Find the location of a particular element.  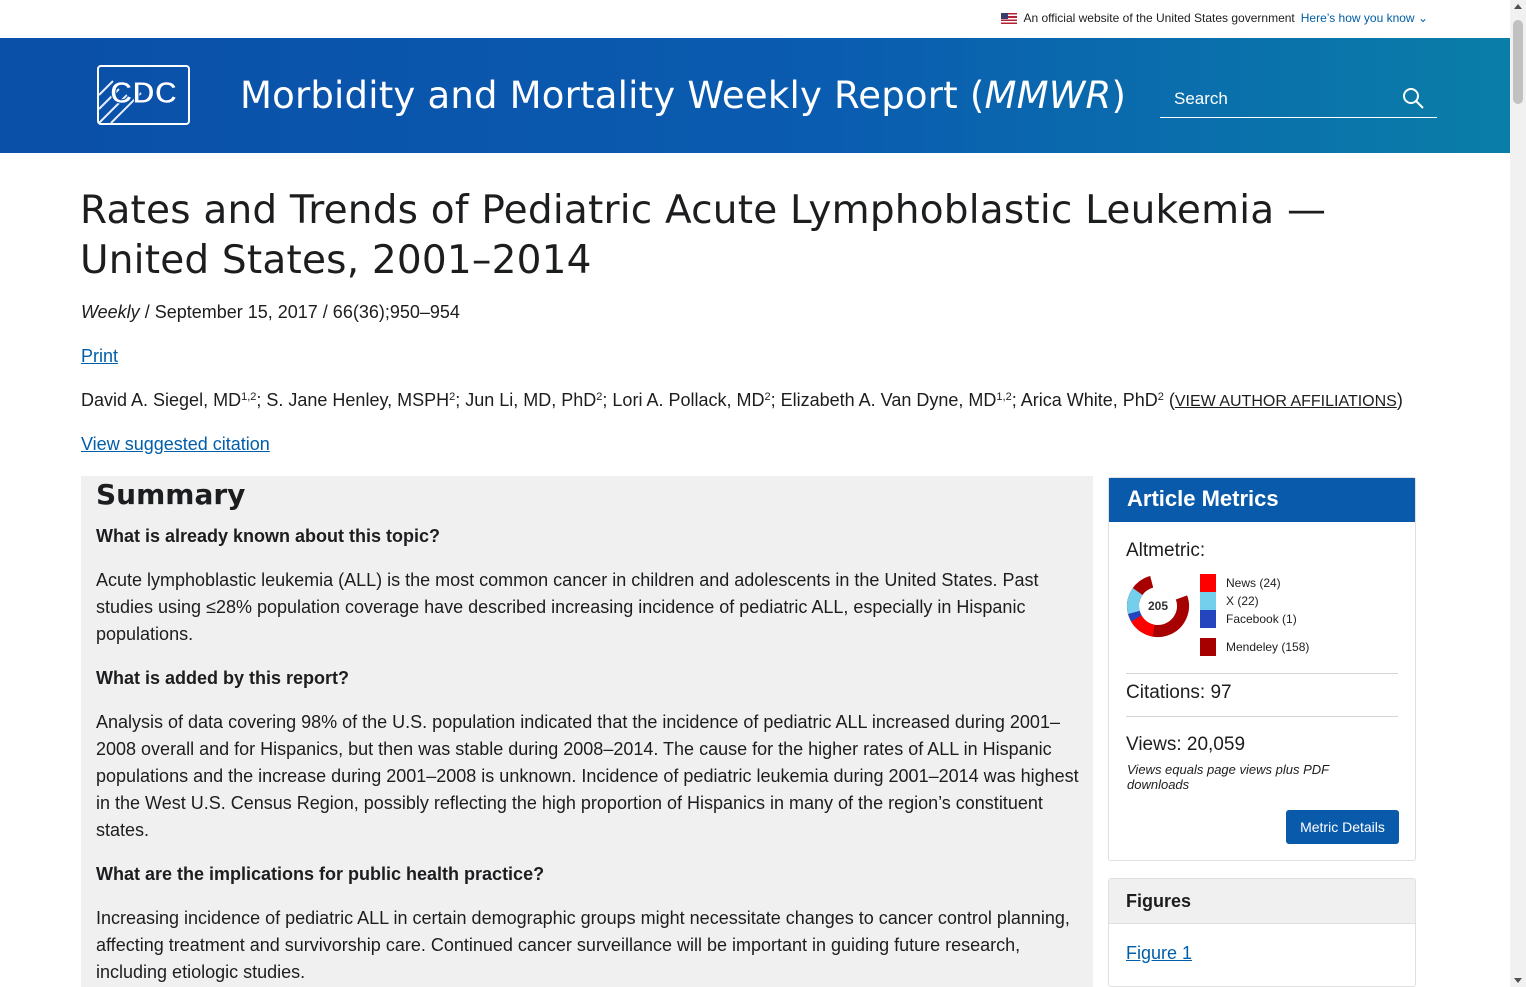

summary-question-added: What is added by this report? is located at coordinates (223, 678).